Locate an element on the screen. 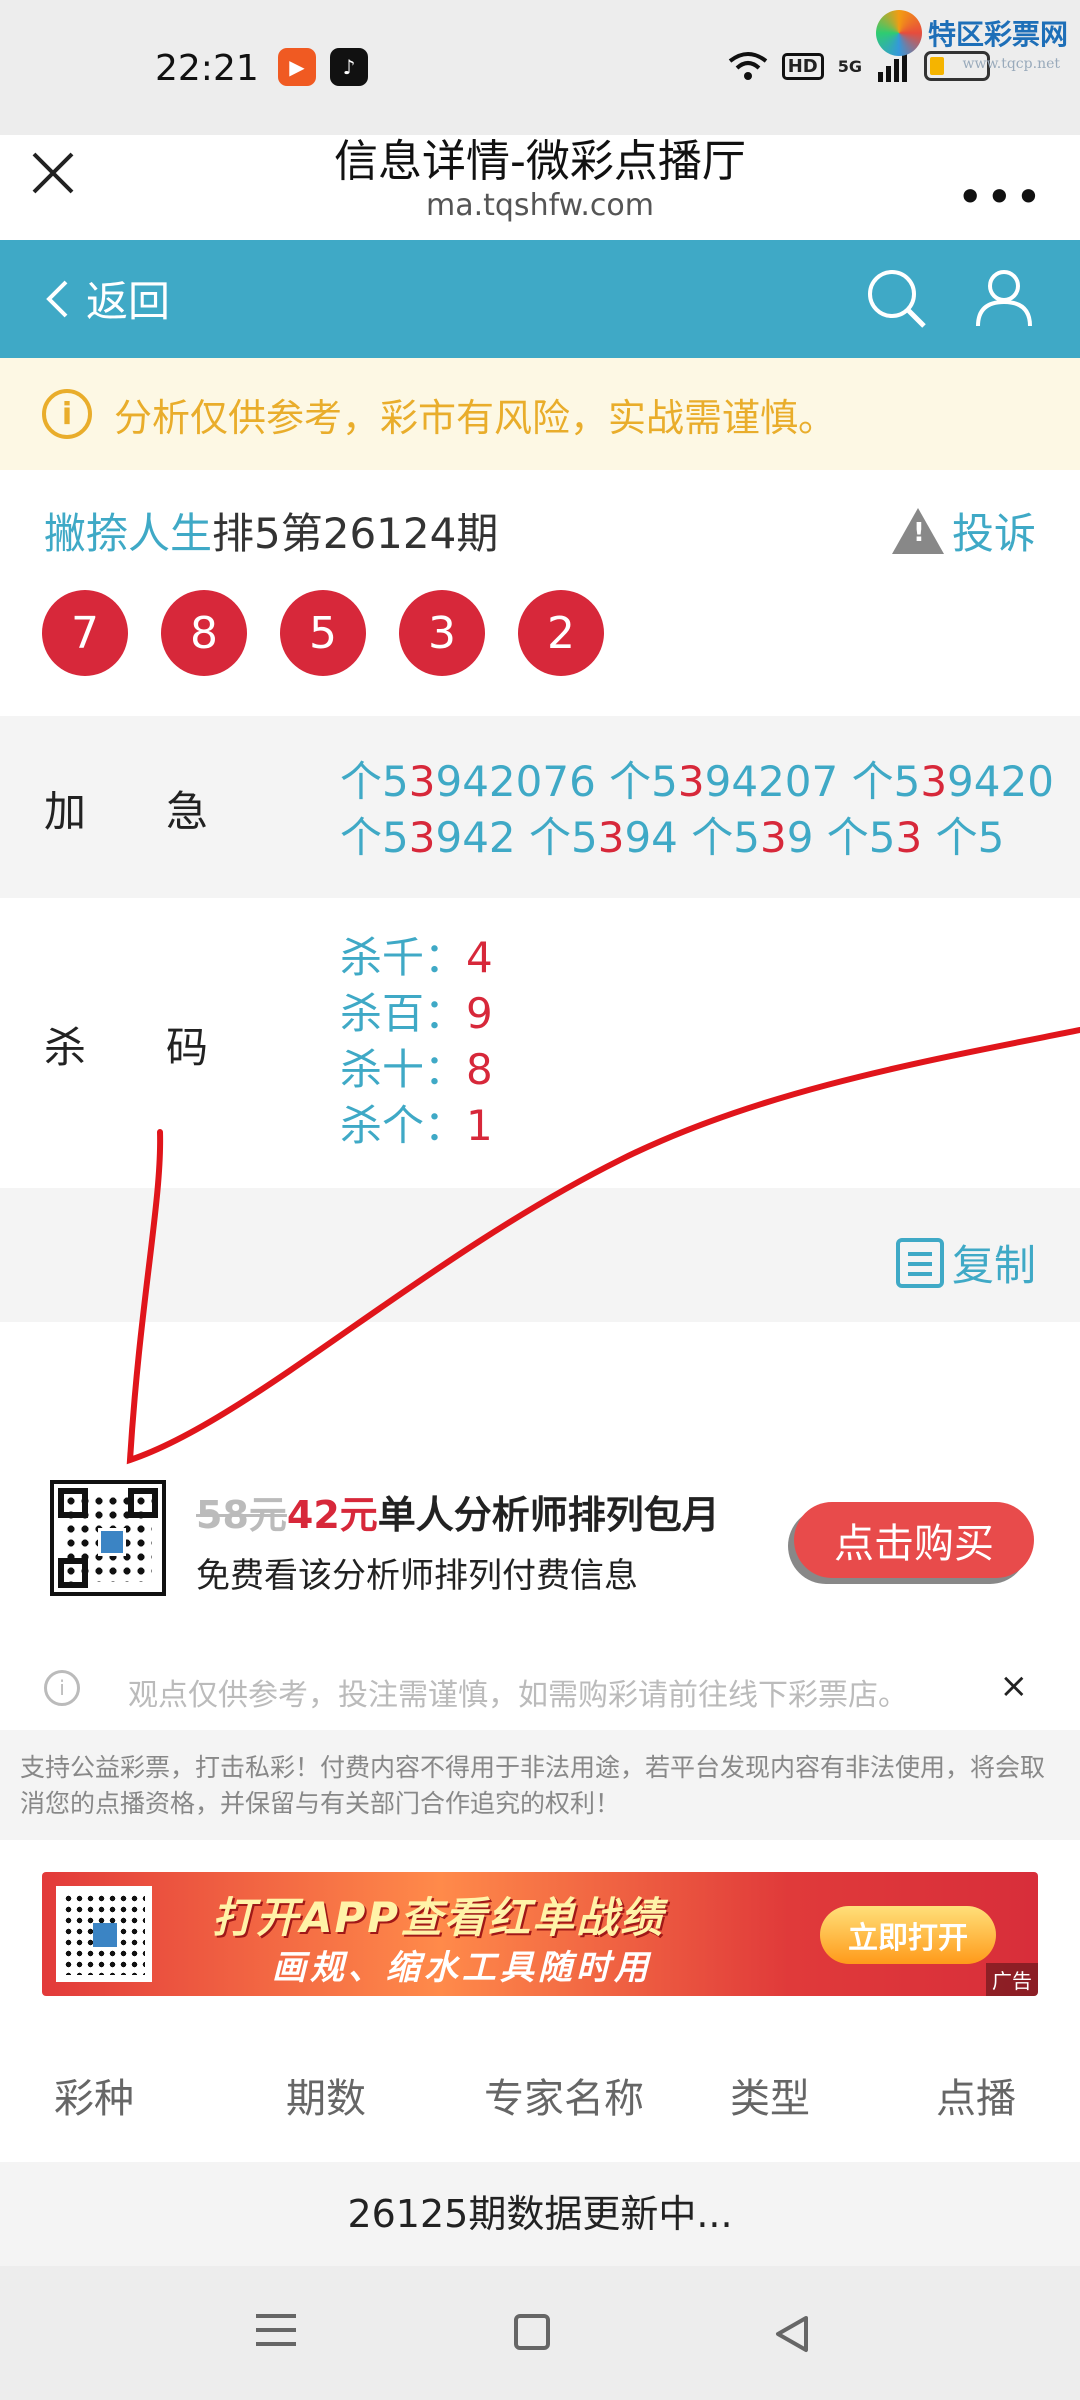  result-ball: 2 is located at coordinates (561, 633).